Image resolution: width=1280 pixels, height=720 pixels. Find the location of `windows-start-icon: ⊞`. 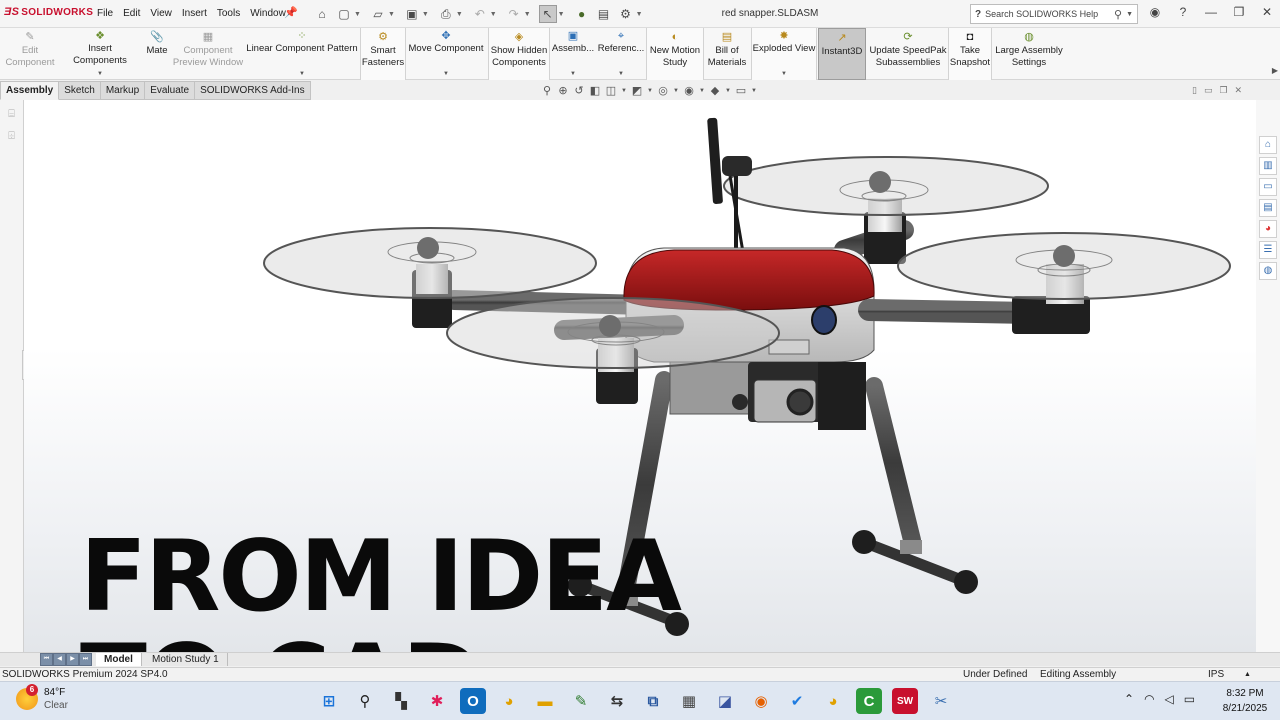

windows-start-icon: ⊞ is located at coordinates (329, 701).